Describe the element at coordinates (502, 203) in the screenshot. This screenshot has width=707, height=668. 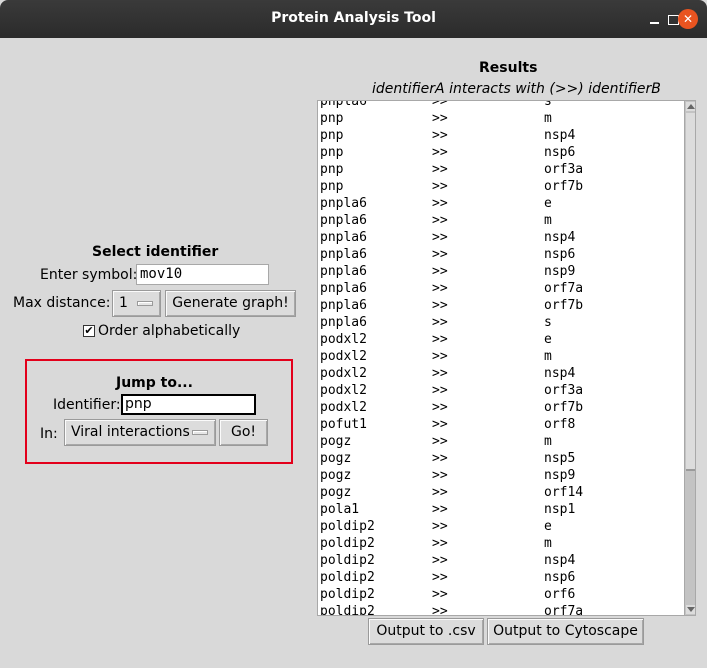
I see `list-item: pnpla6 >> e` at that location.